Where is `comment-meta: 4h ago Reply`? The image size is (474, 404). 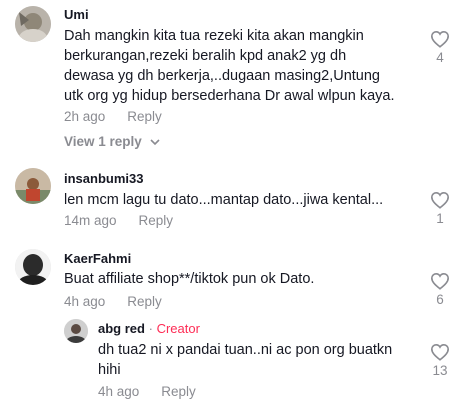
comment-meta: 4h ago Reply is located at coordinates (113, 301).